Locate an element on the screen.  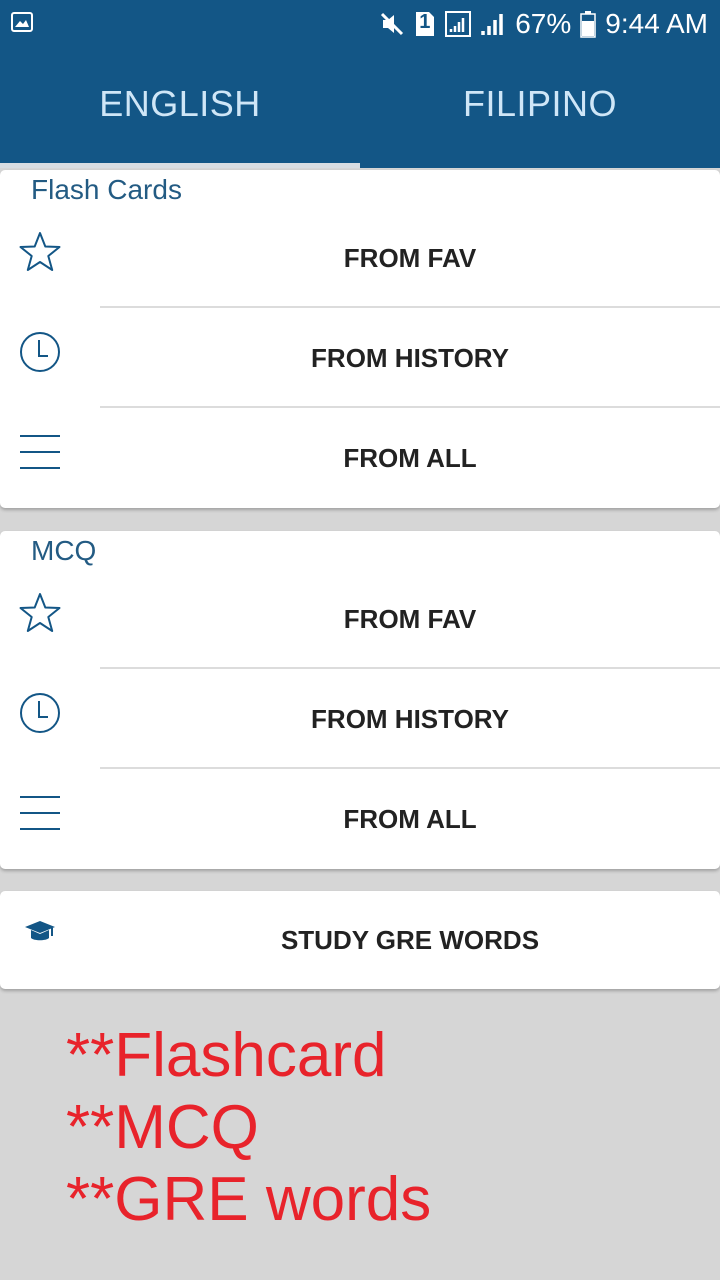
mcq-from-fav: FROM FAV is located at coordinates (360, 619).